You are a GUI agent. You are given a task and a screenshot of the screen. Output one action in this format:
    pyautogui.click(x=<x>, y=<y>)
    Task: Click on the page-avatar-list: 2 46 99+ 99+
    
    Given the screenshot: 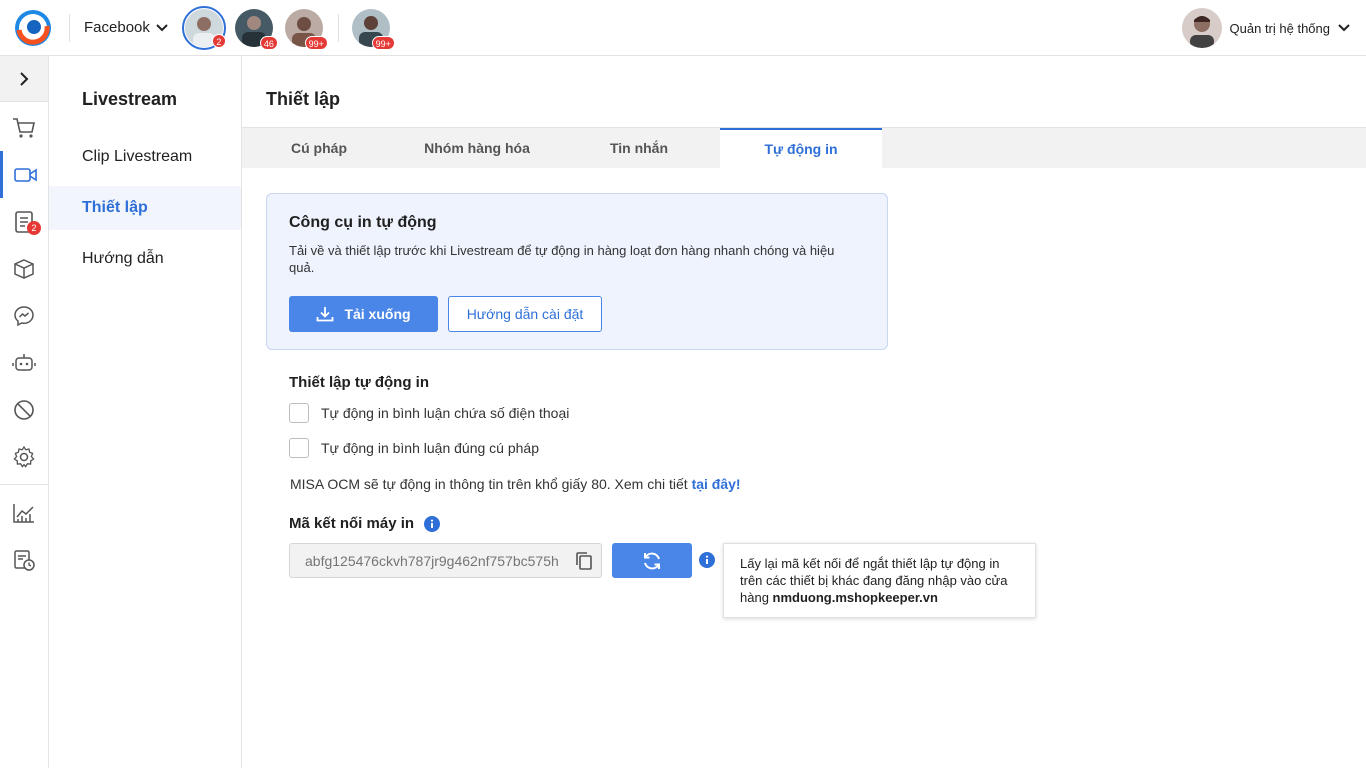 What is the action you would take?
    pyautogui.click(x=290, y=27)
    